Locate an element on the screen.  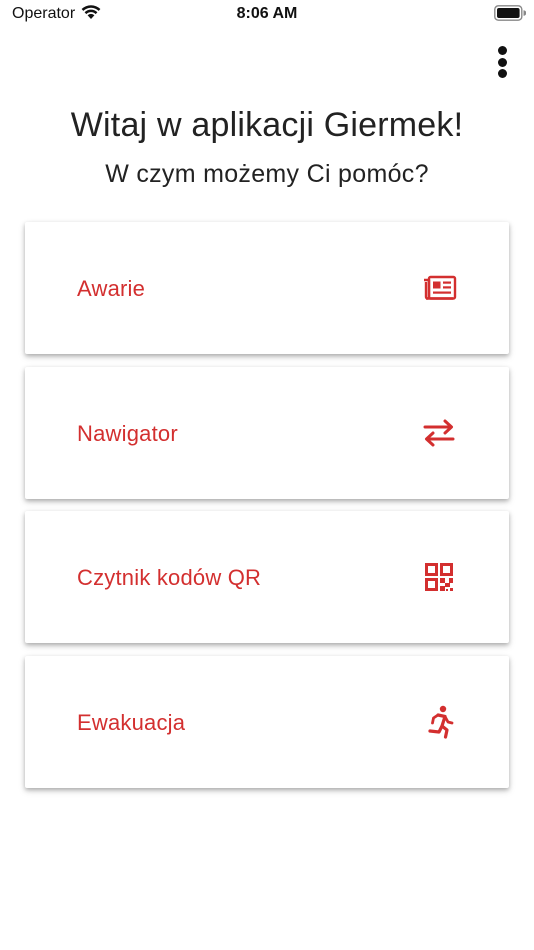
page-title: Witaj w aplikacji Giermek! is located at coordinates (267, 125).